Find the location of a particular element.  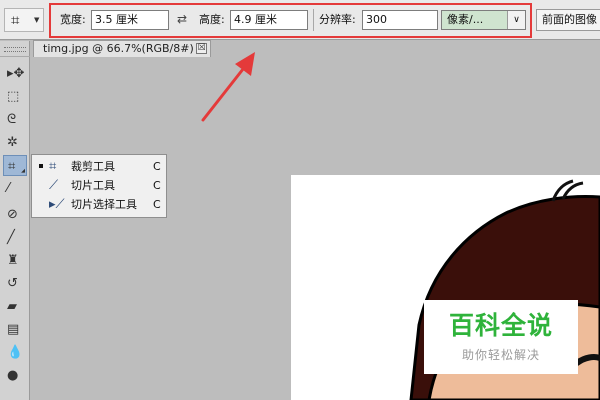

flyout-item-crop: ⌗ 裁剪工具 C is located at coordinates (99, 167).